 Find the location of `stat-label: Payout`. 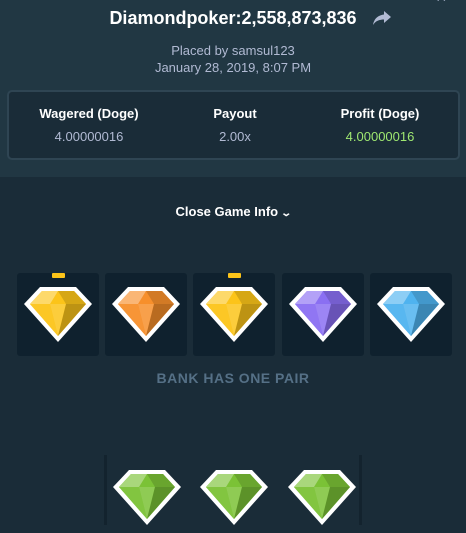

stat-label: Payout is located at coordinates (235, 113).